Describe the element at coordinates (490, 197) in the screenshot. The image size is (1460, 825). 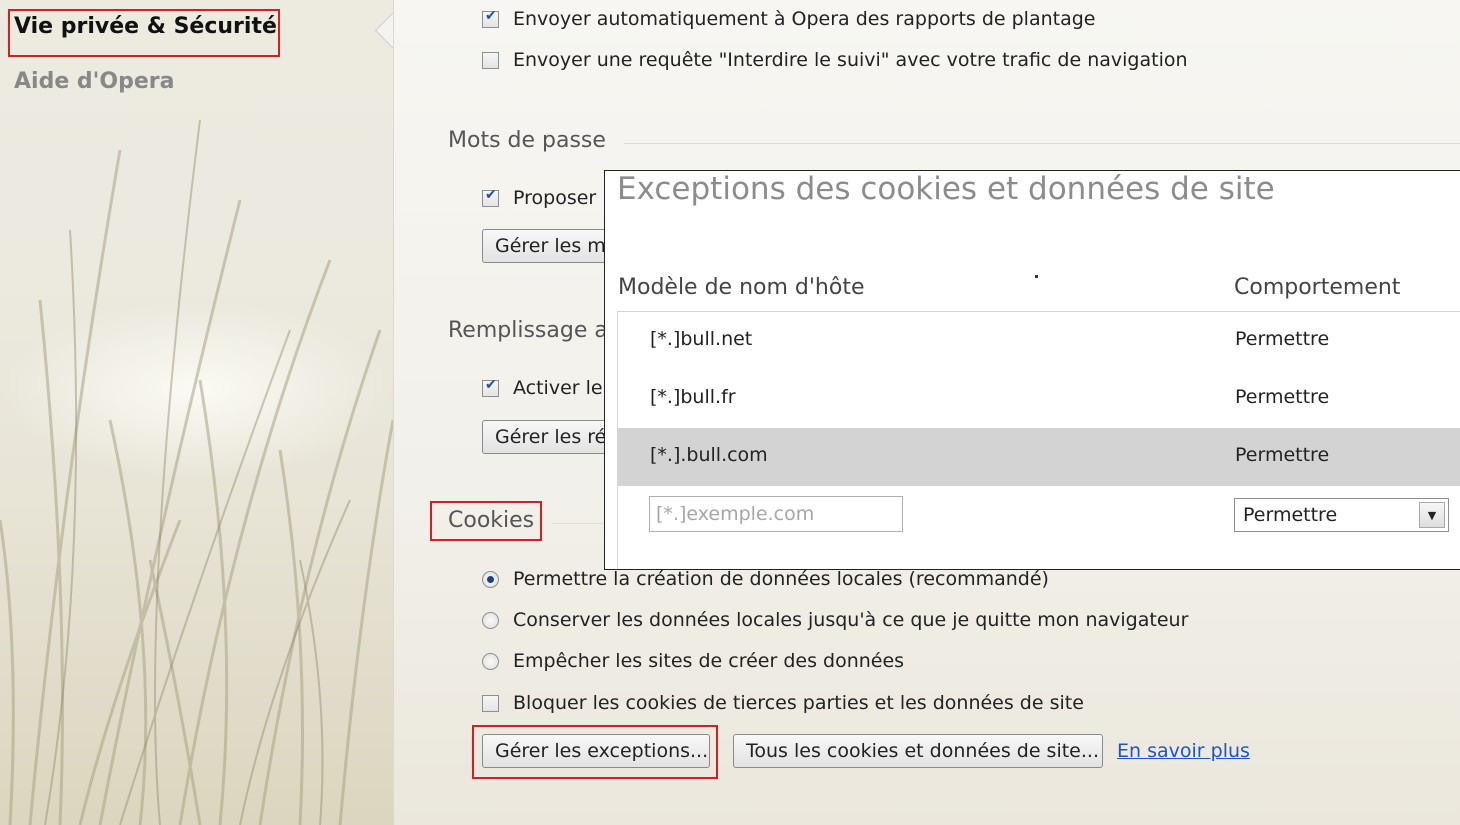
I see `offer-save-passwords-checkbox` at that location.